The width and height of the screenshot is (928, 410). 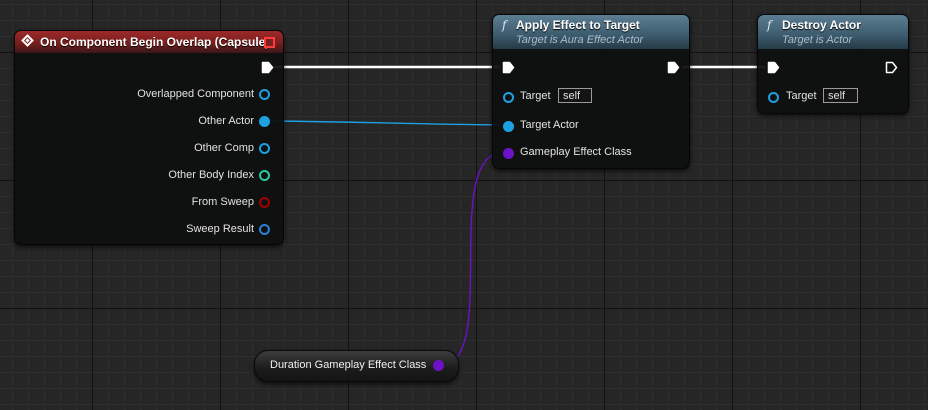 What do you see at coordinates (773, 67) in the screenshot?
I see `destroy-exec-in-pin` at bounding box center [773, 67].